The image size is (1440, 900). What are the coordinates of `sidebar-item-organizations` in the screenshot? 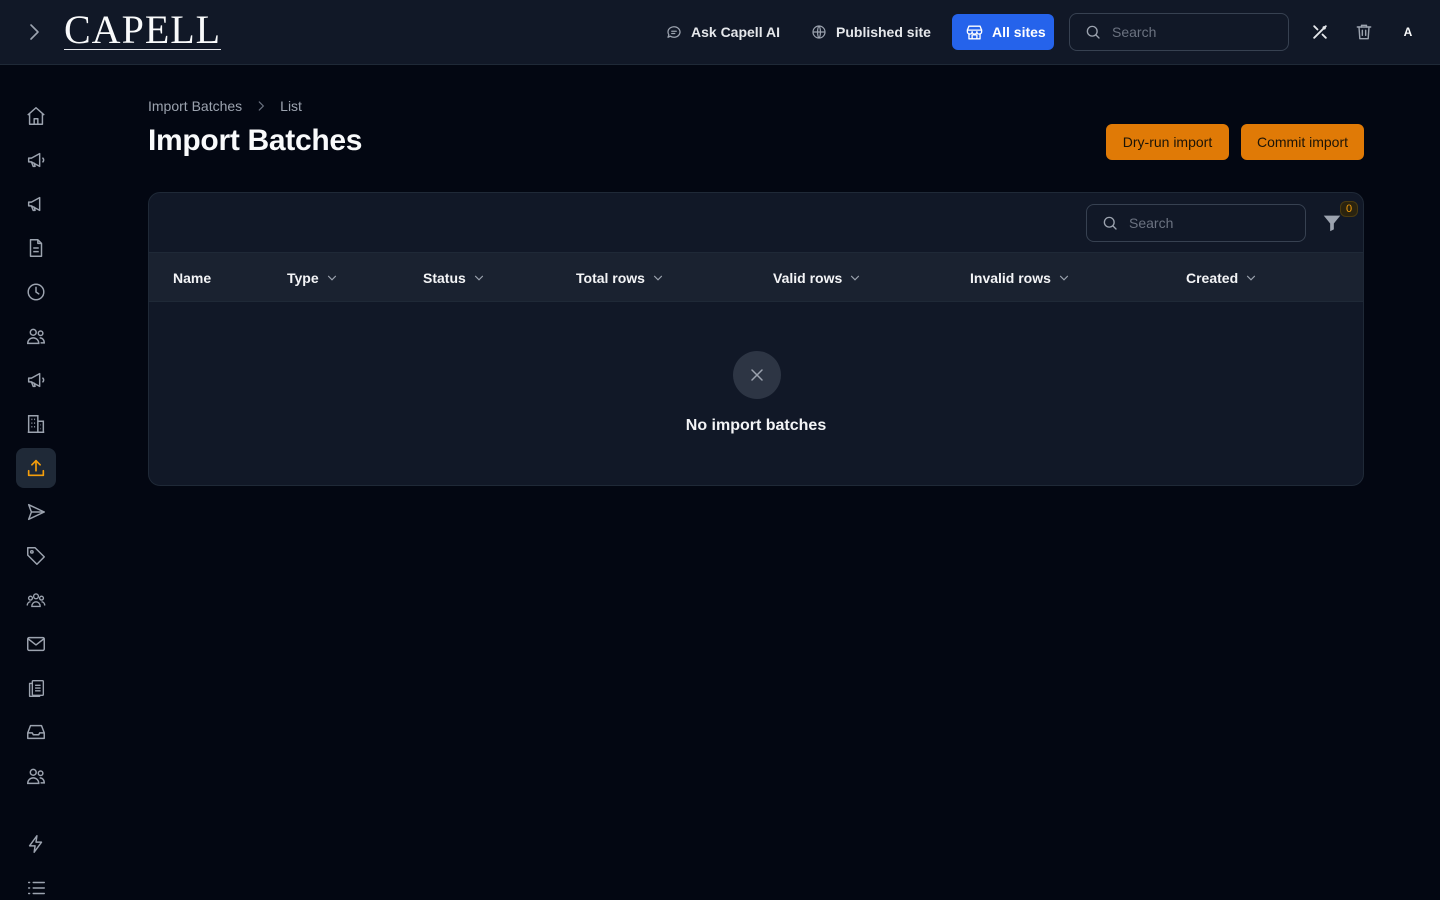 It's located at (36, 424).